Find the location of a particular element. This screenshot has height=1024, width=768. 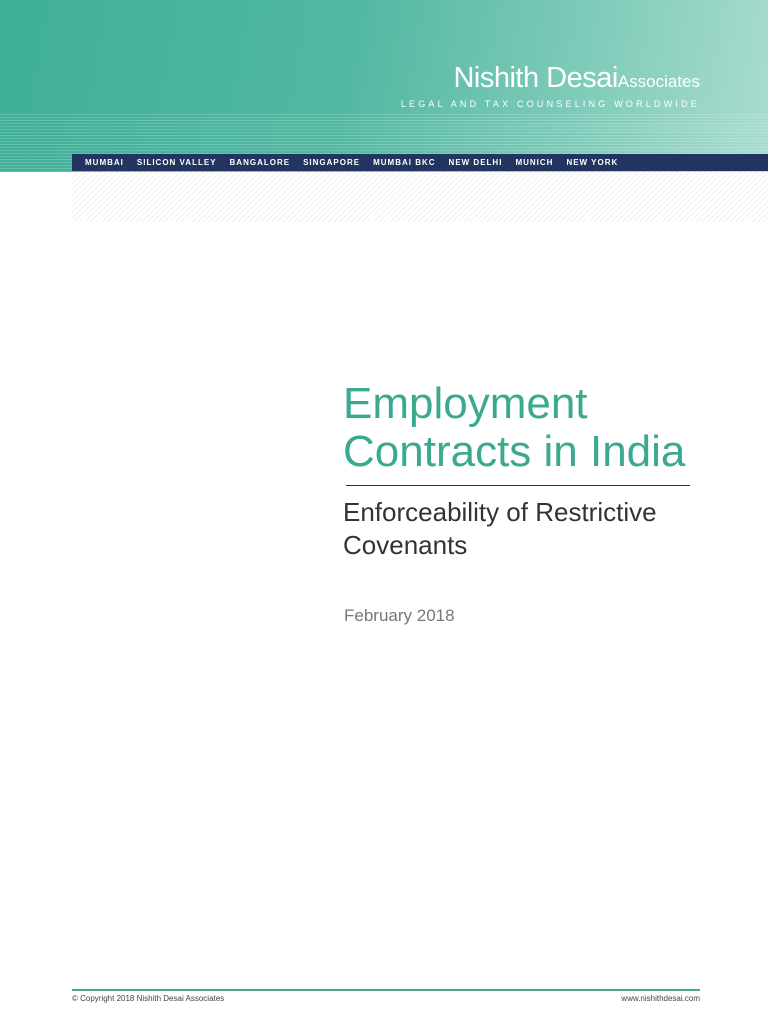

office: SINGAPORE is located at coordinates (332, 162).